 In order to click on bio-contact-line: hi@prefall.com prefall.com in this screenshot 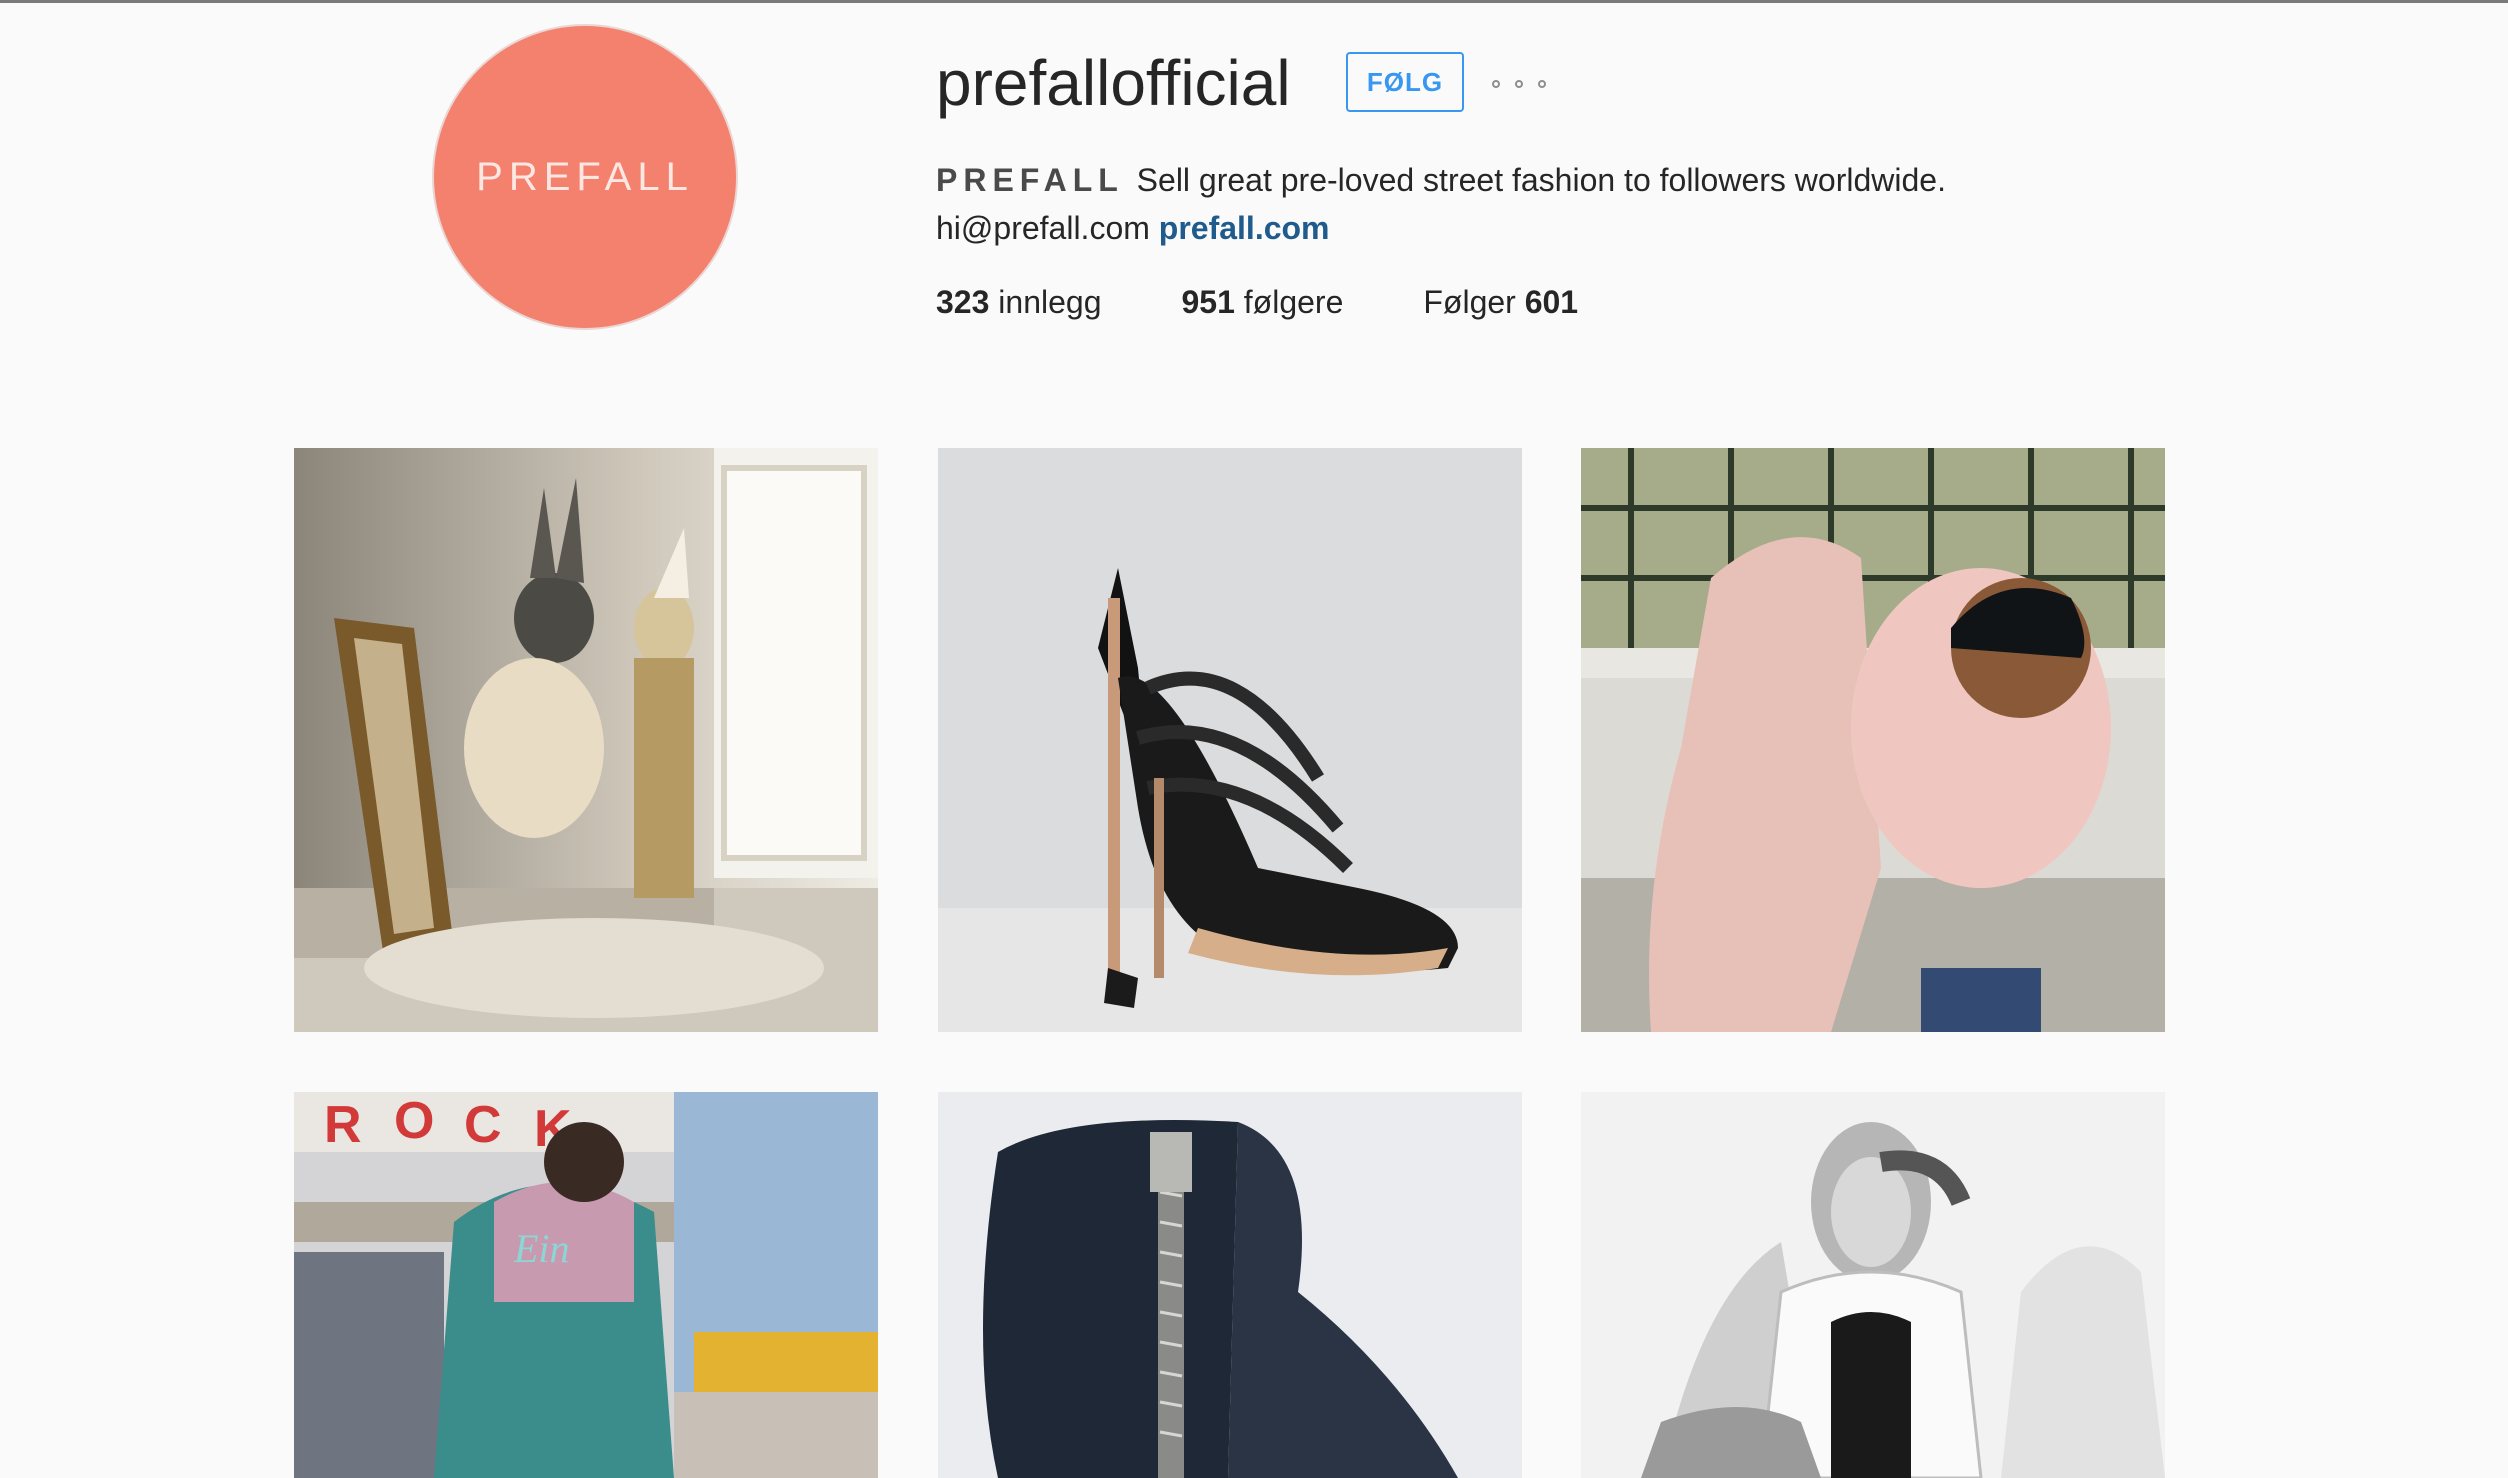, I will do `click(1536, 228)`.